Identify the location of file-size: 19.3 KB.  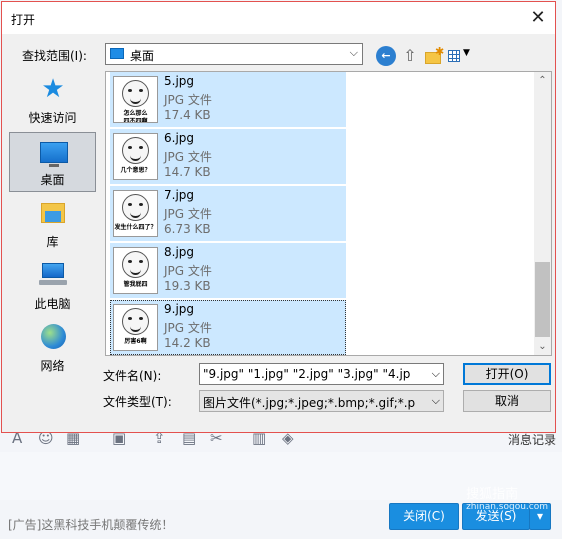
(187, 286).